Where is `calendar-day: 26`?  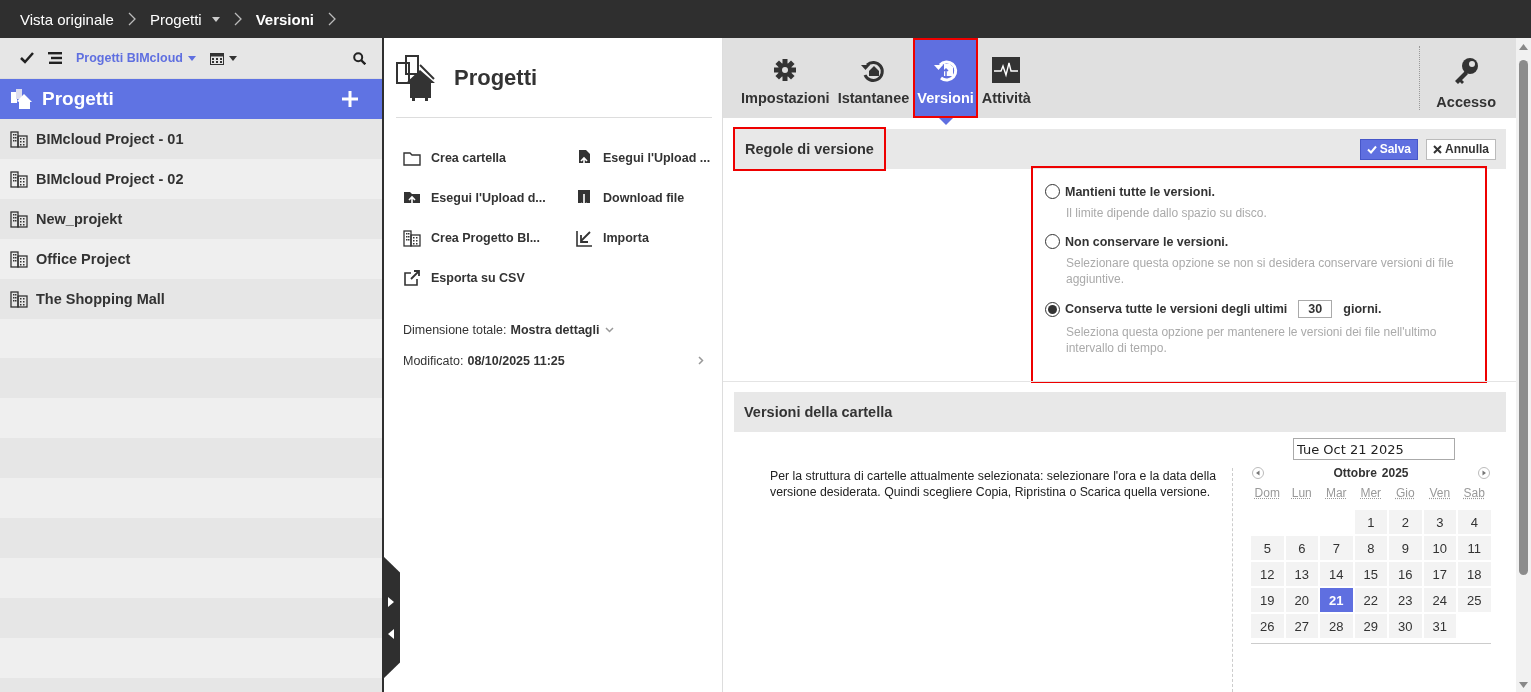
calendar-day: 26 is located at coordinates (1267, 626).